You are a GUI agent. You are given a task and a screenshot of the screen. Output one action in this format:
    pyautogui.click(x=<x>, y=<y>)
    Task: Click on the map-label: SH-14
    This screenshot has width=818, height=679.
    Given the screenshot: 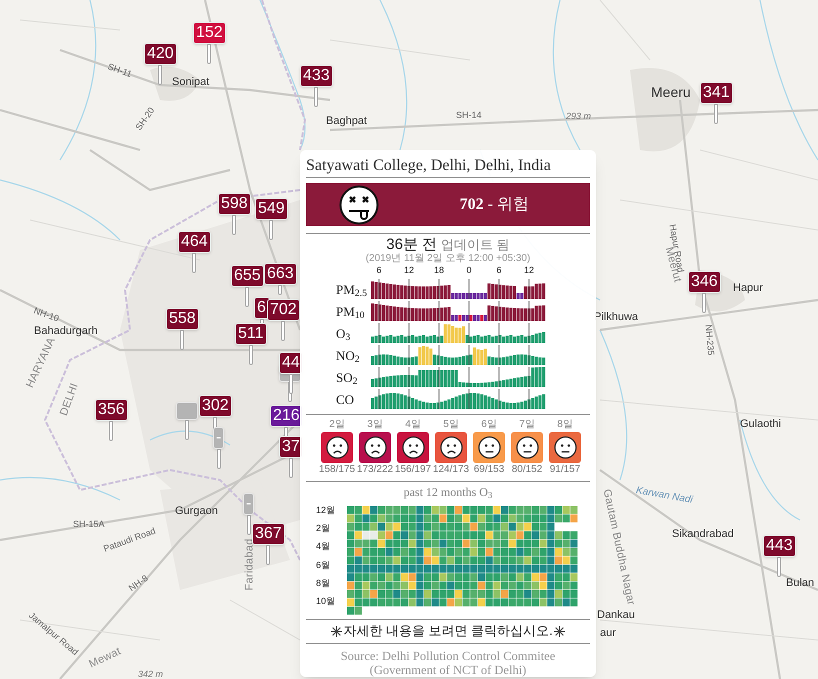 What is the action you would take?
    pyautogui.click(x=469, y=115)
    